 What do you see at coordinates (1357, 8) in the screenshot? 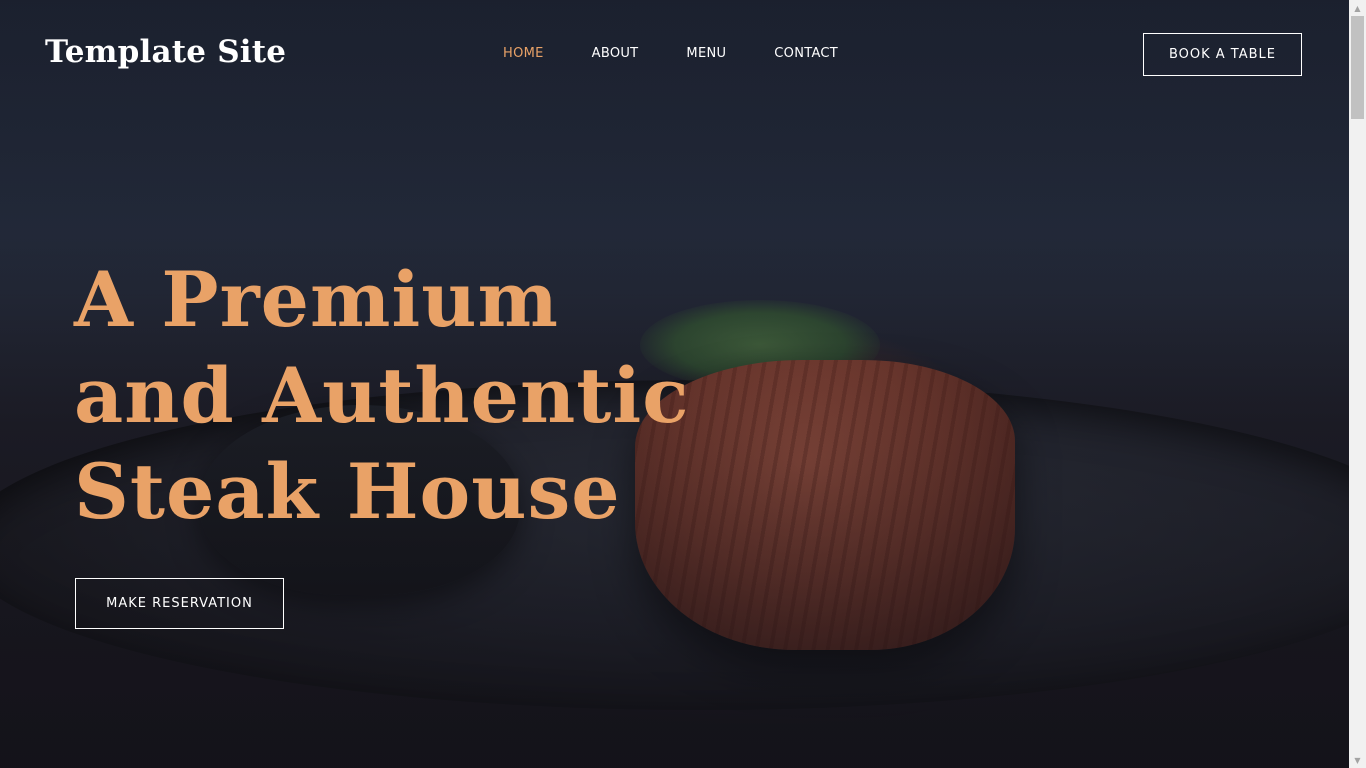
I see `scroll-up-arrow-icon: ▲` at bounding box center [1357, 8].